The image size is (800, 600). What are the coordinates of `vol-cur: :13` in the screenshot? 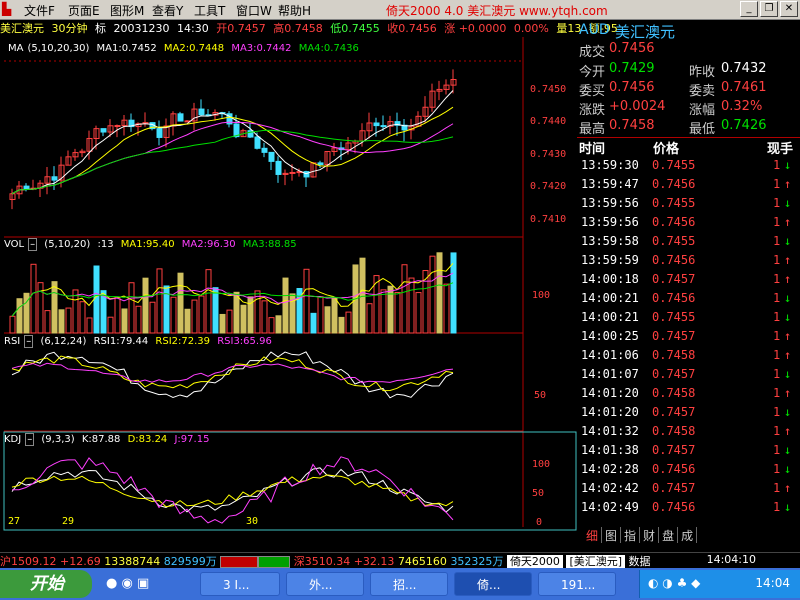 It's located at (105, 244).